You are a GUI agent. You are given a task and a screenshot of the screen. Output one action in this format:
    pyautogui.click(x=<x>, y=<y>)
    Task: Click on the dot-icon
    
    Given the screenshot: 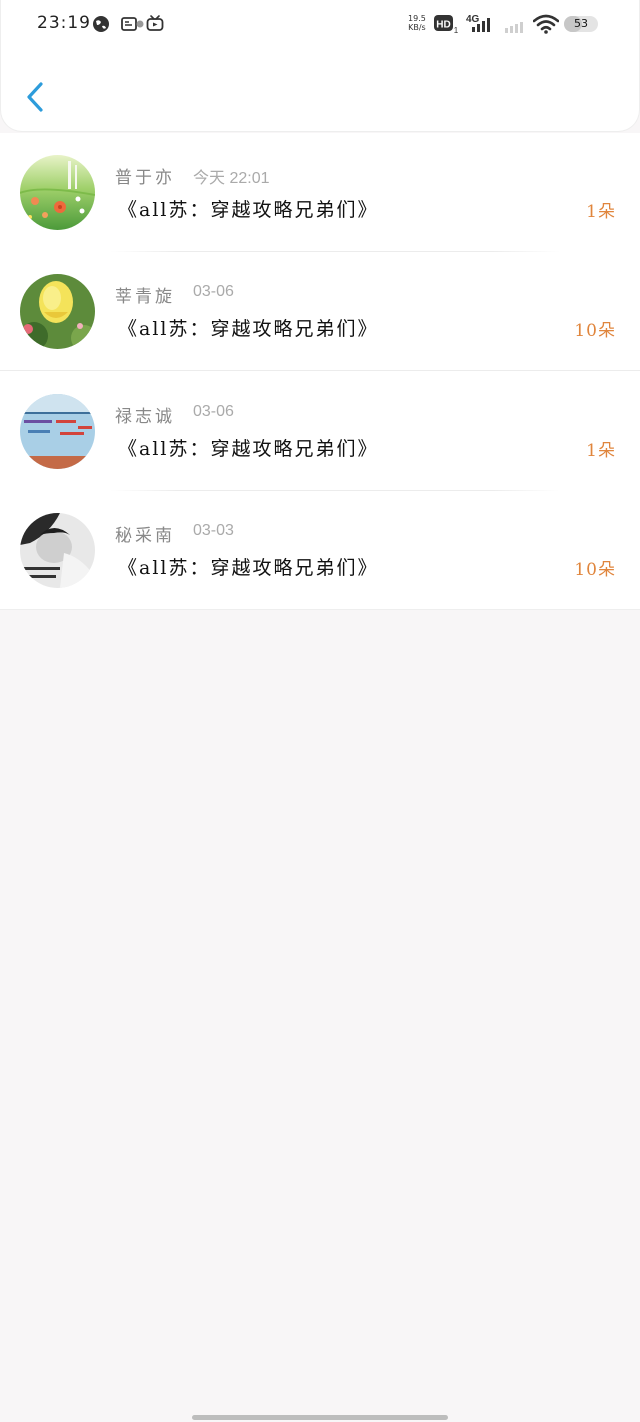 What is the action you would take?
    pyautogui.click(x=140, y=24)
    